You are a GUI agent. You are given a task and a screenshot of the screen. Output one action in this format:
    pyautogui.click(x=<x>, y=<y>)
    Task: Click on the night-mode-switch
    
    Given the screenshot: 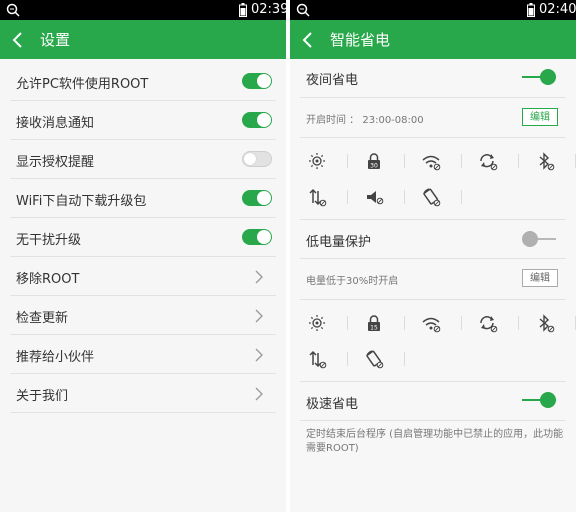 What is the action you would take?
    pyautogui.click(x=539, y=77)
    